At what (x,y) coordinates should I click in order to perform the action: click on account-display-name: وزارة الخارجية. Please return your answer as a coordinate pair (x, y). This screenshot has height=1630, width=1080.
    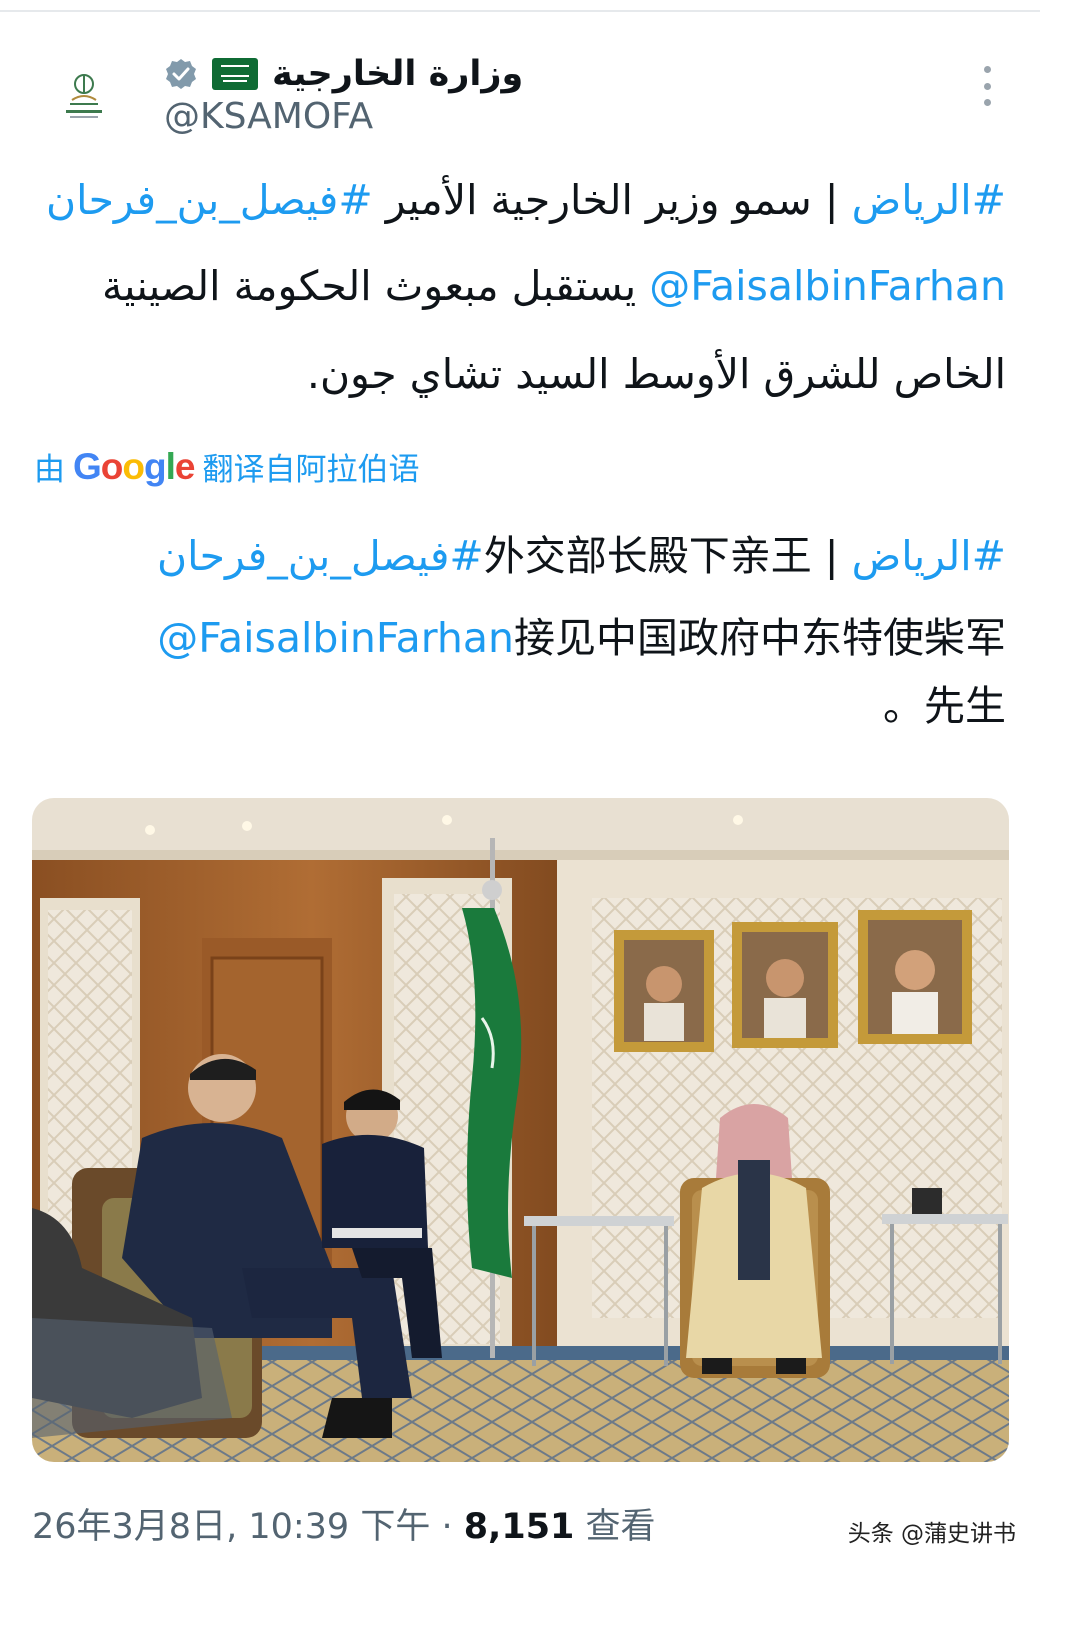
    Looking at the image, I should click on (397, 74).